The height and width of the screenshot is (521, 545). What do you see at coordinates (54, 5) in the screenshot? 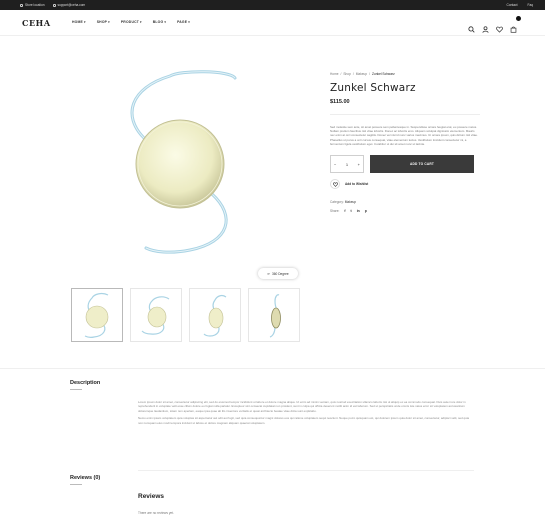
I see `mail-icon` at bounding box center [54, 5].